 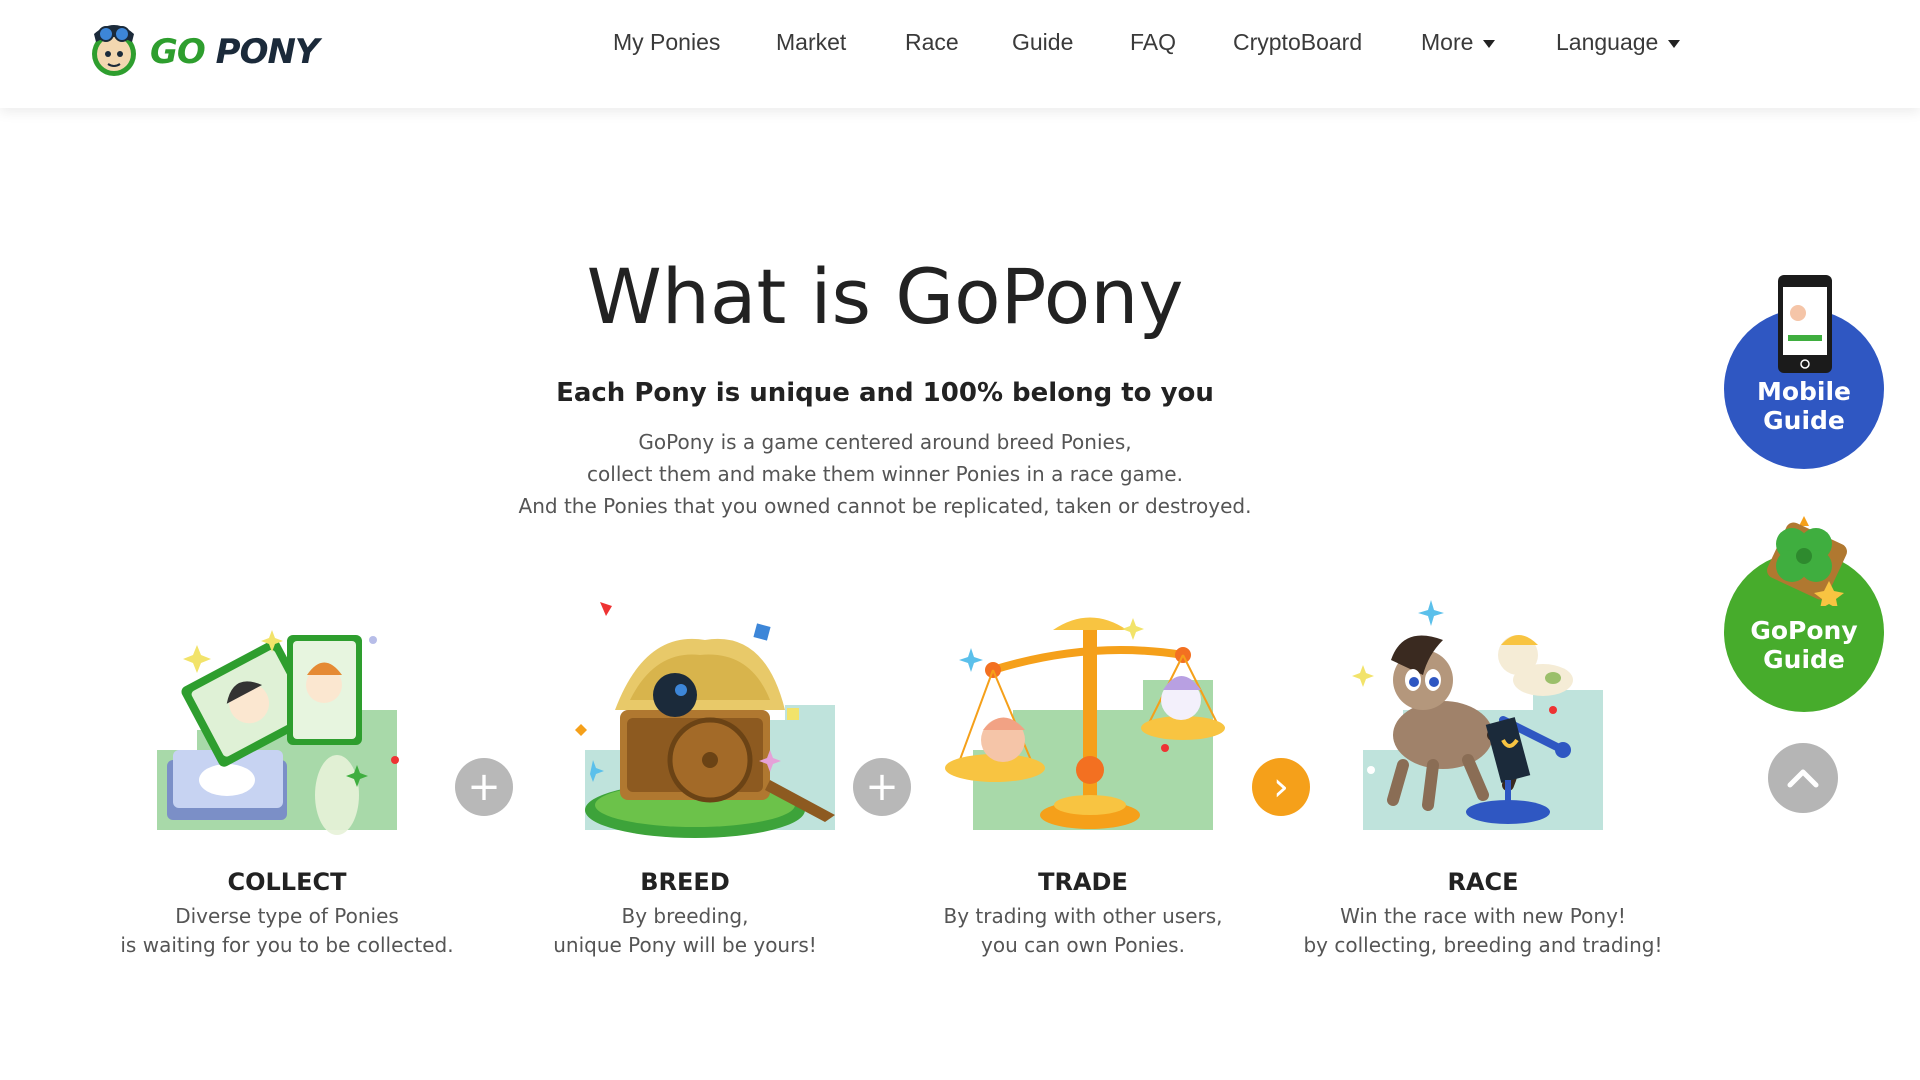 I want to click on step-title: COLLECT, so click(x=287, y=882).